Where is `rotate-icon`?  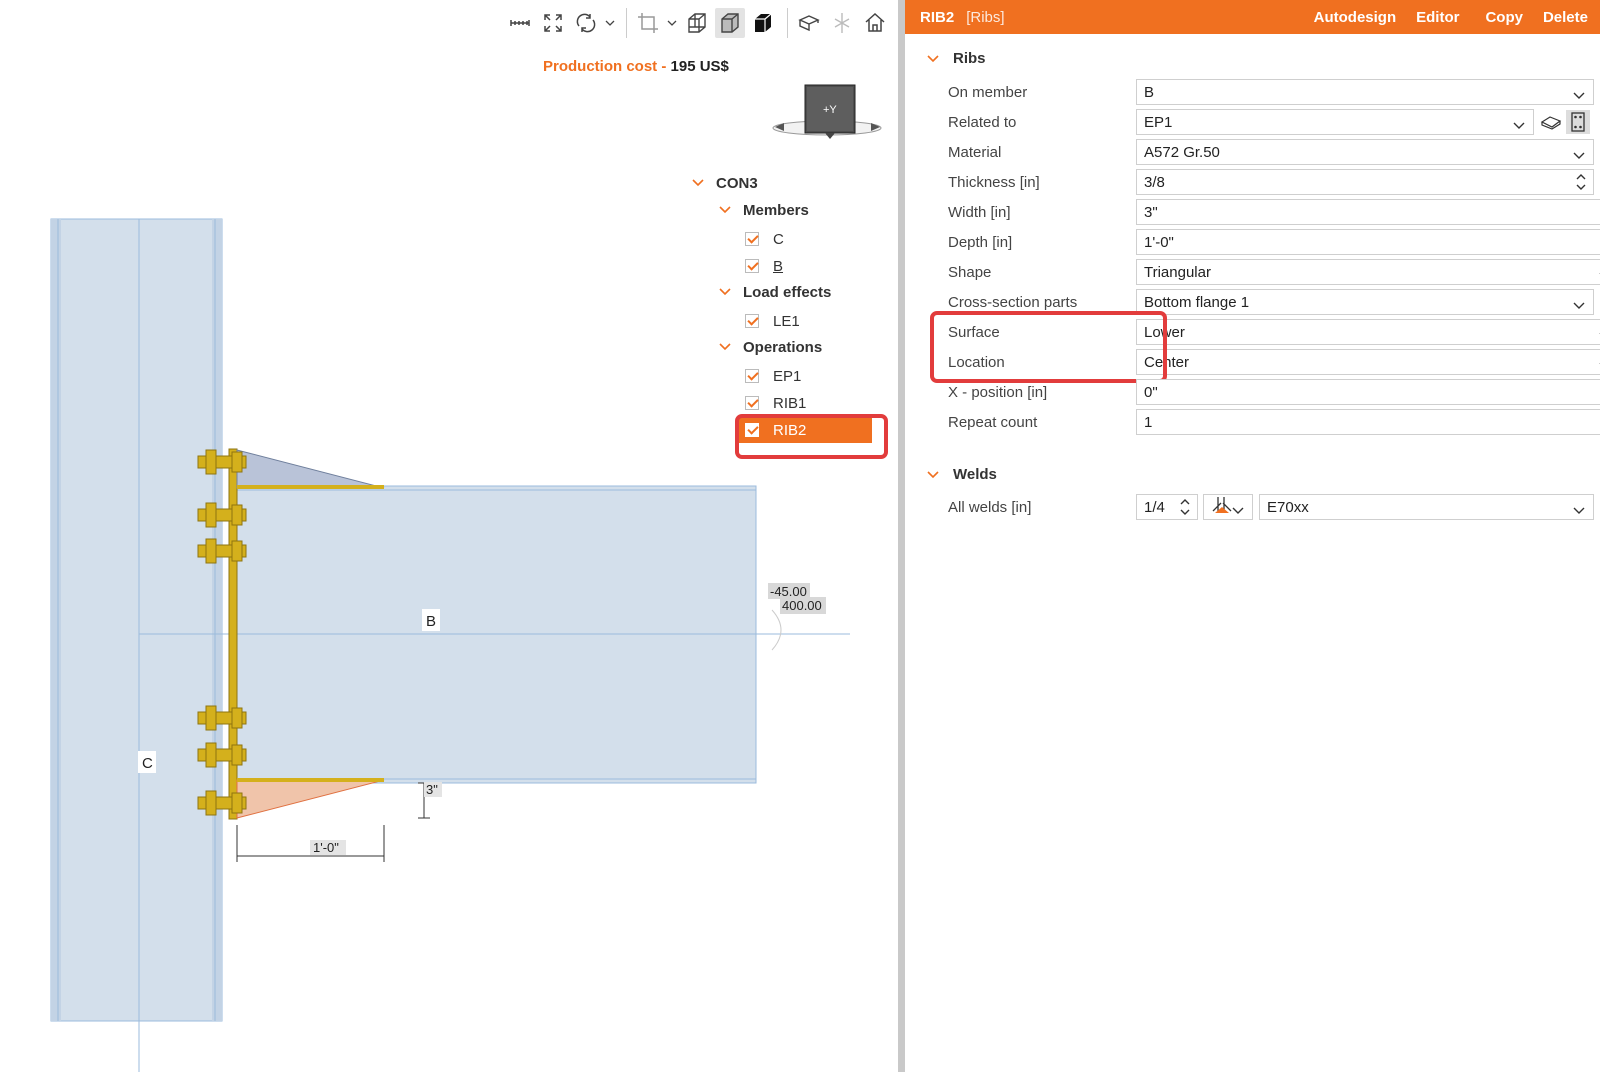
rotate-icon is located at coordinates (586, 23).